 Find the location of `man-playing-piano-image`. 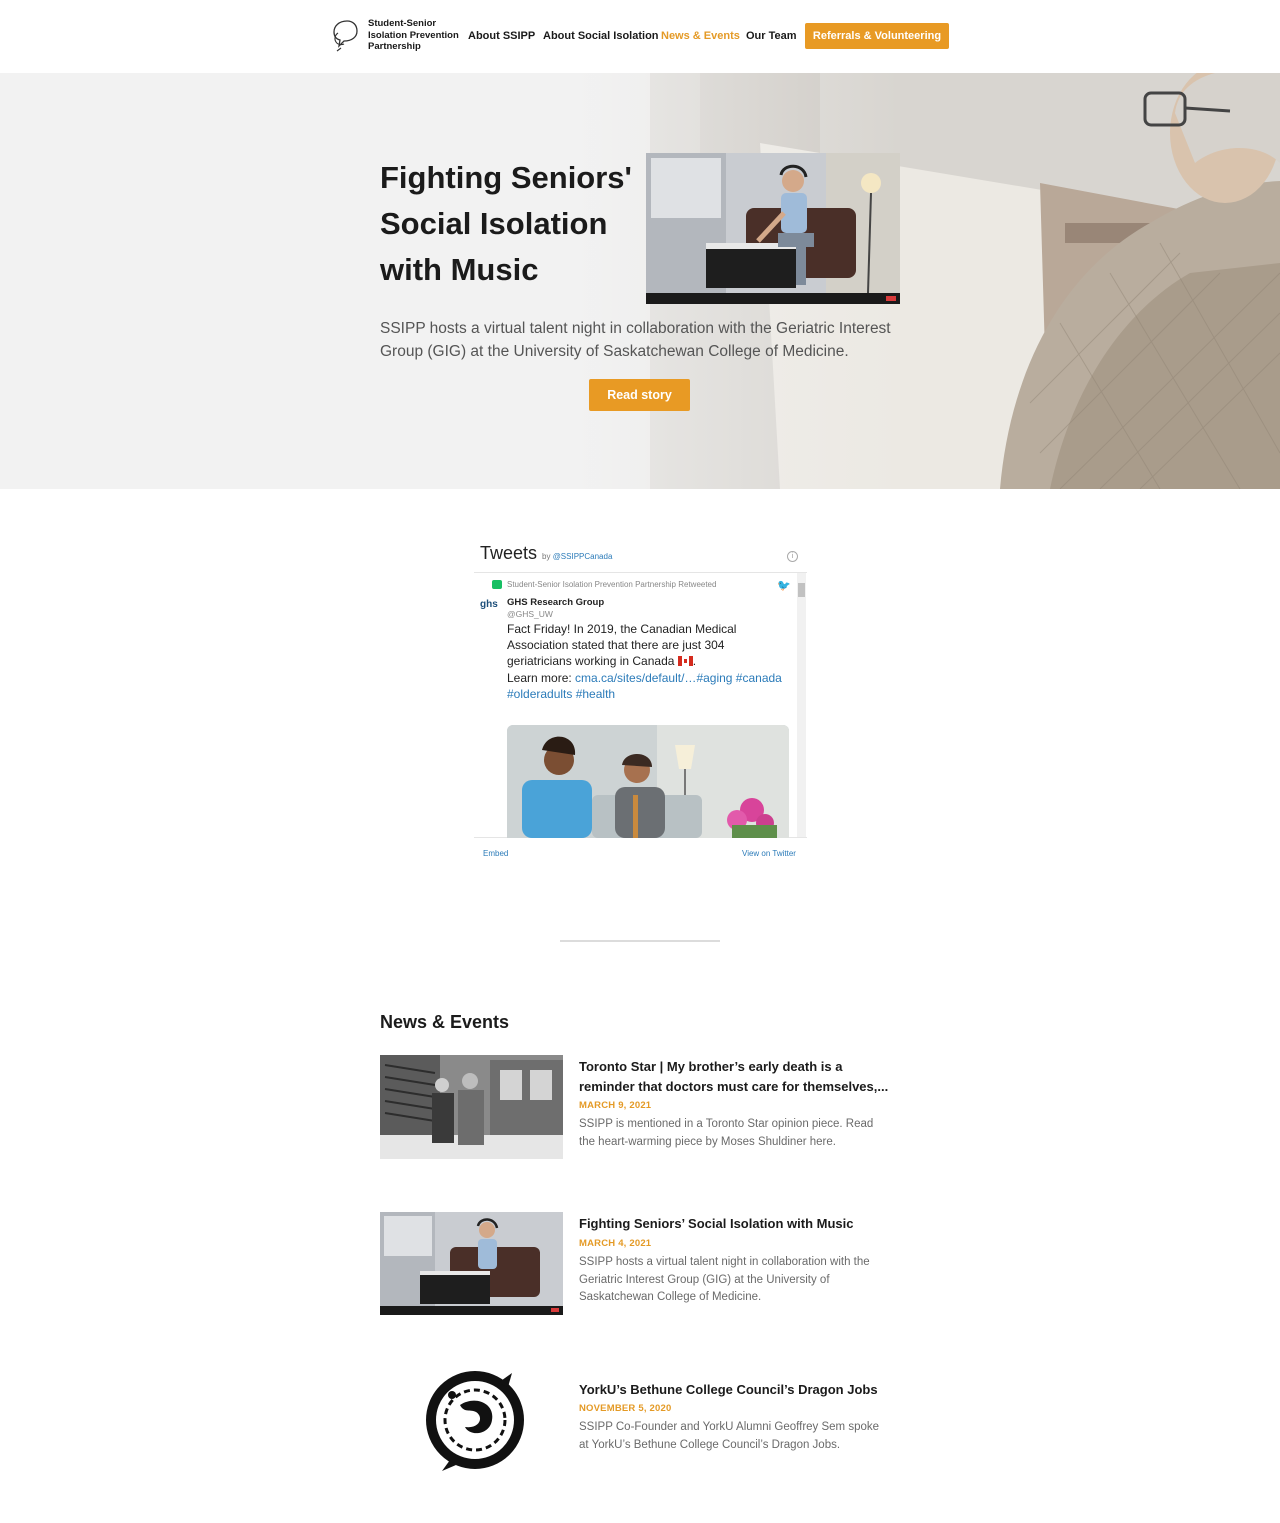

man-playing-piano-image is located at coordinates (773, 228).